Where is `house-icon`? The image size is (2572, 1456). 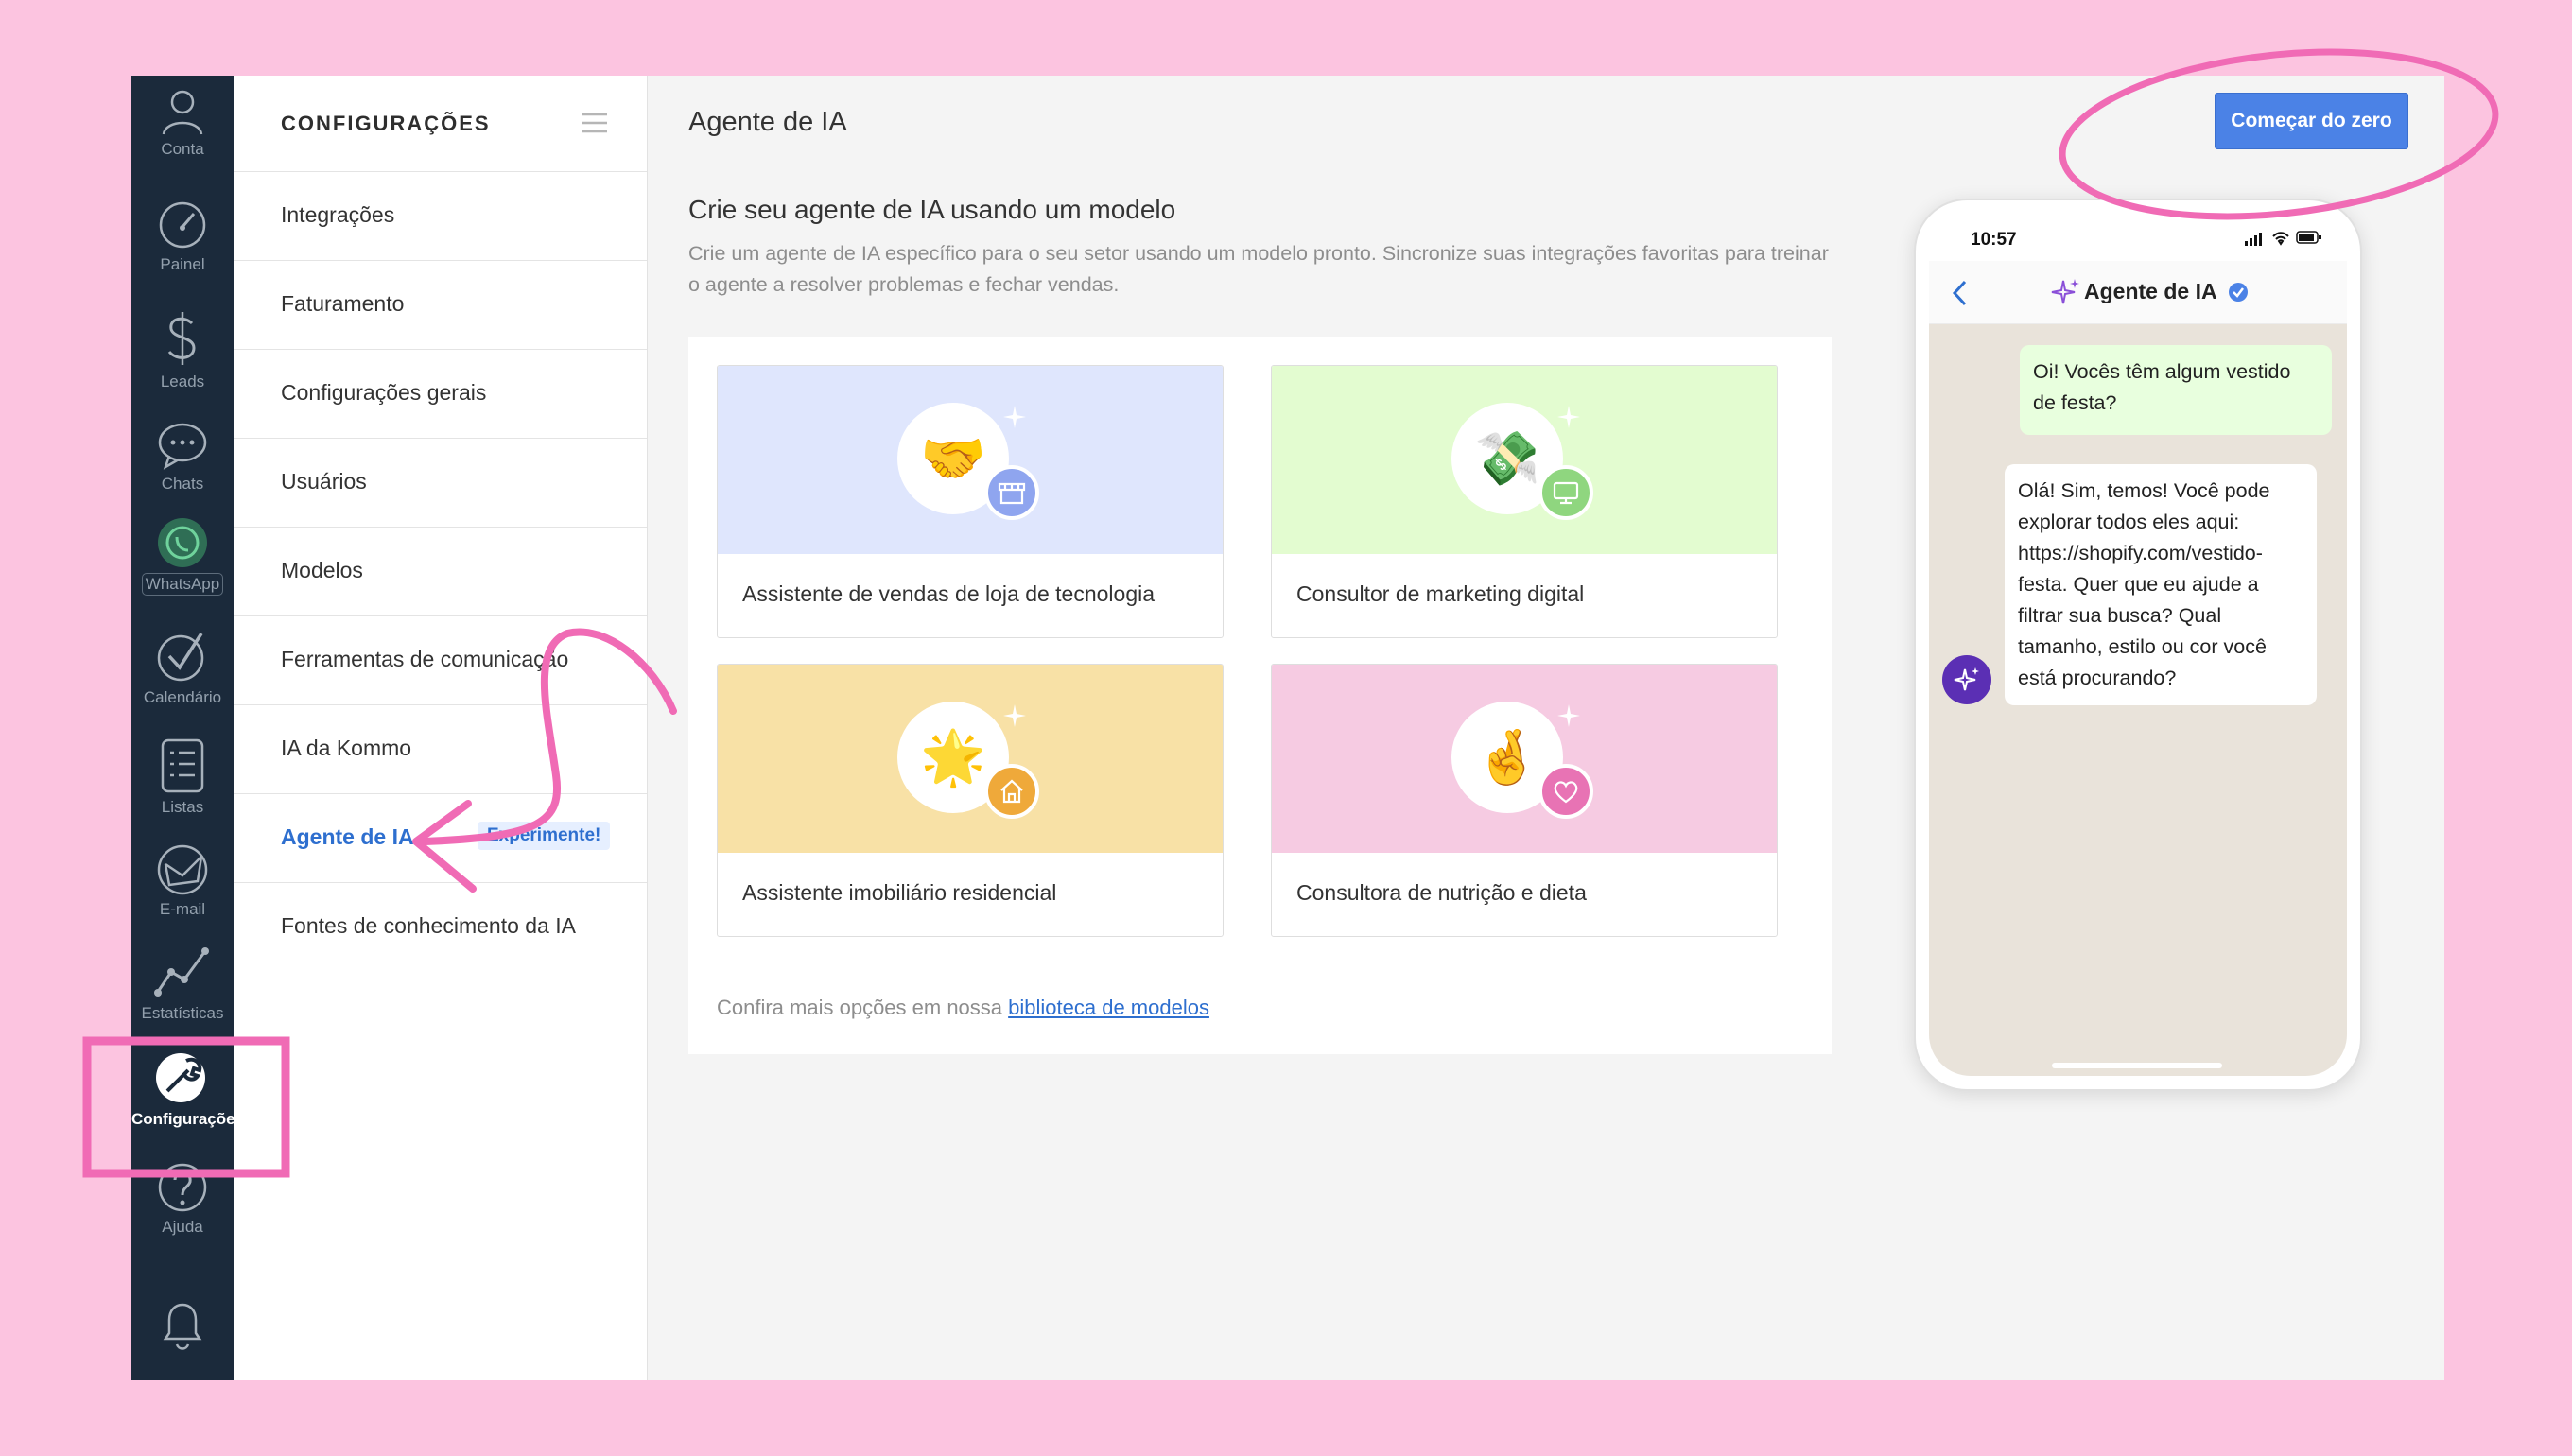
house-icon is located at coordinates (1011, 791).